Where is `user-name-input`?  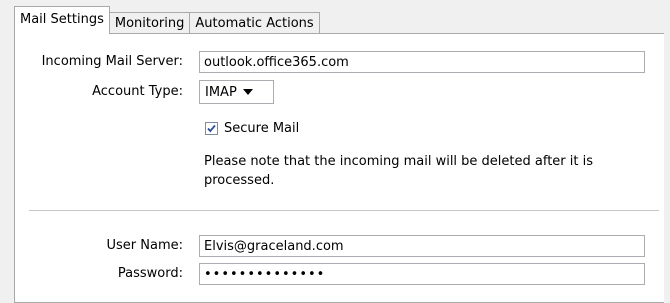 user-name-input is located at coordinates (422, 246).